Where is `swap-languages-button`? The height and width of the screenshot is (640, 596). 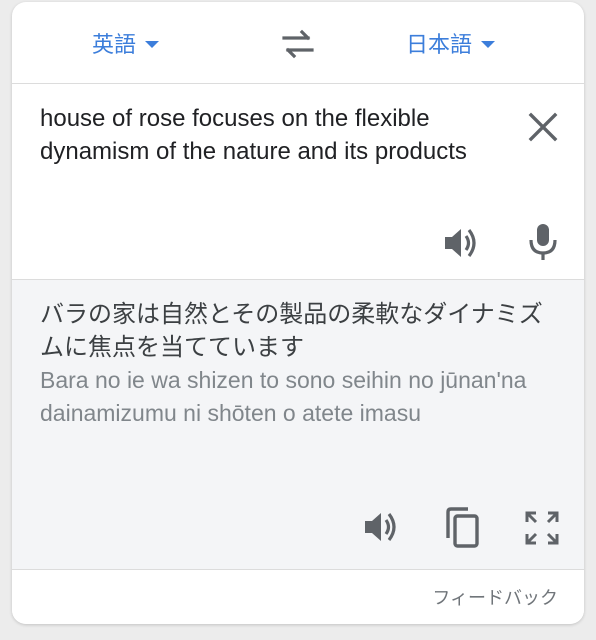
swap-languages-button is located at coordinates (298, 44).